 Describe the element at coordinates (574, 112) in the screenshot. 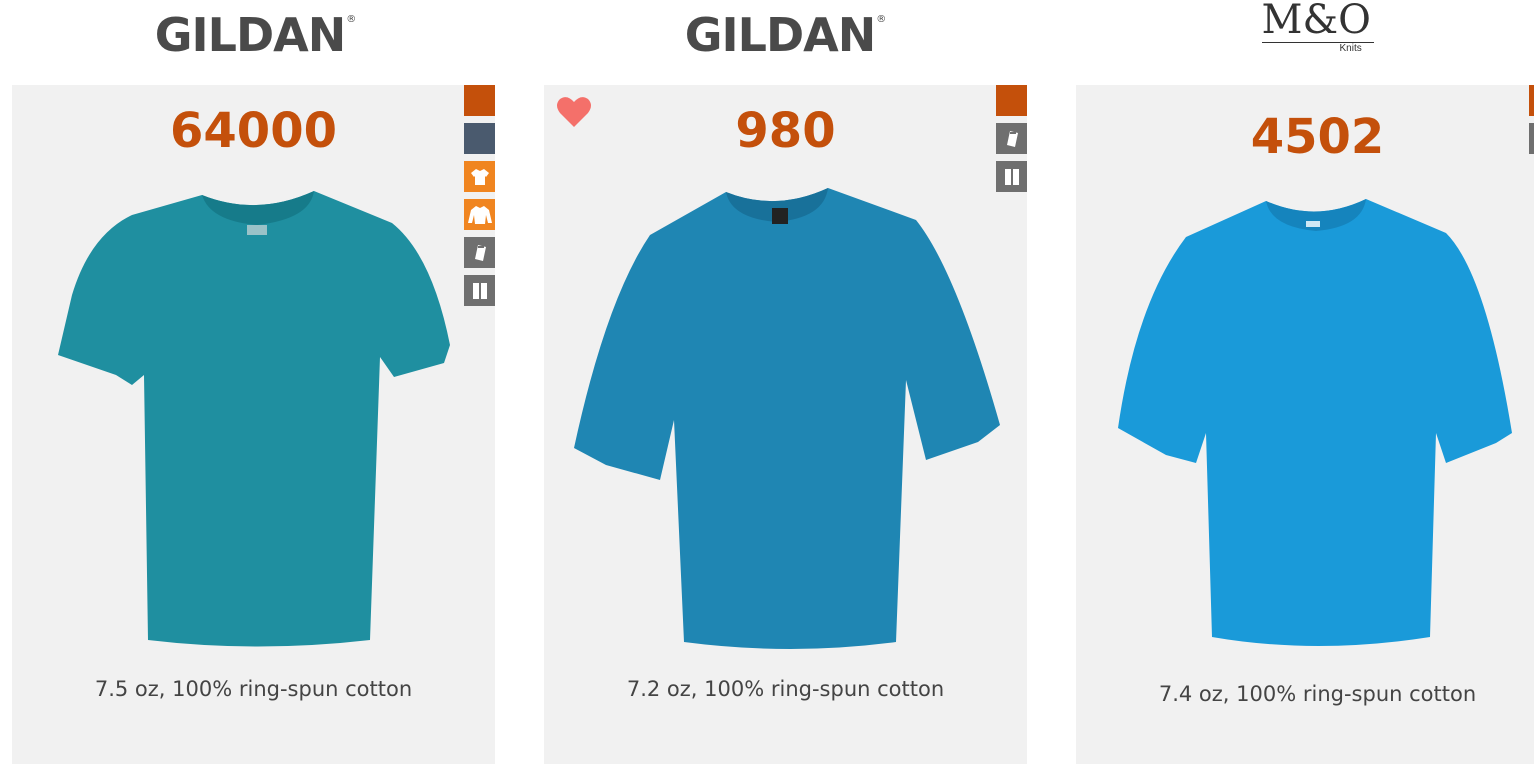

I see `favorite-heart-icon` at that location.